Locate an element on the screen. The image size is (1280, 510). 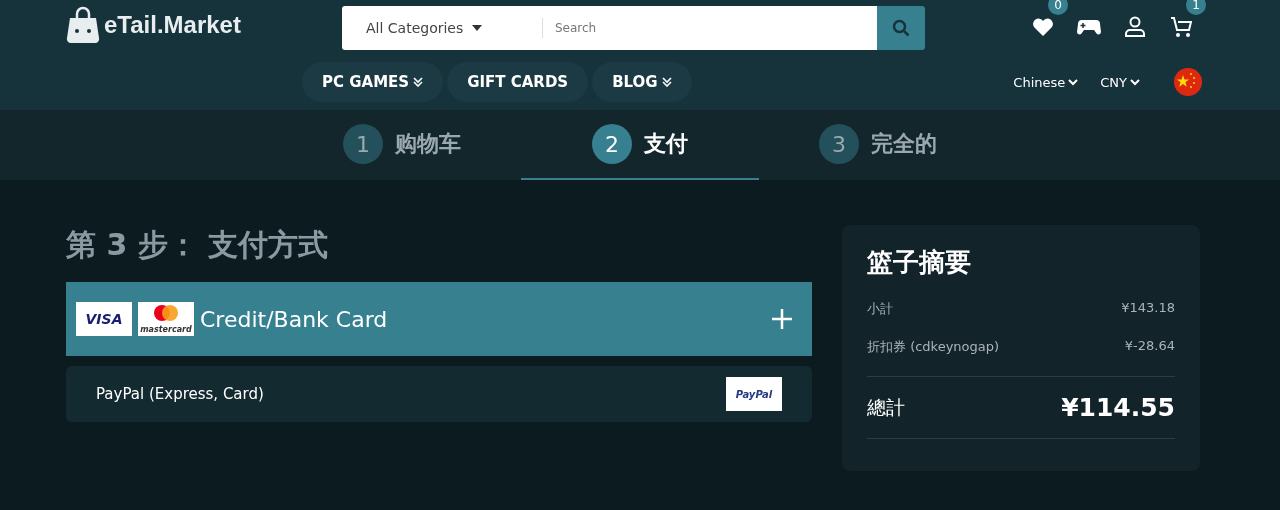
search-icon is located at coordinates (901, 28).